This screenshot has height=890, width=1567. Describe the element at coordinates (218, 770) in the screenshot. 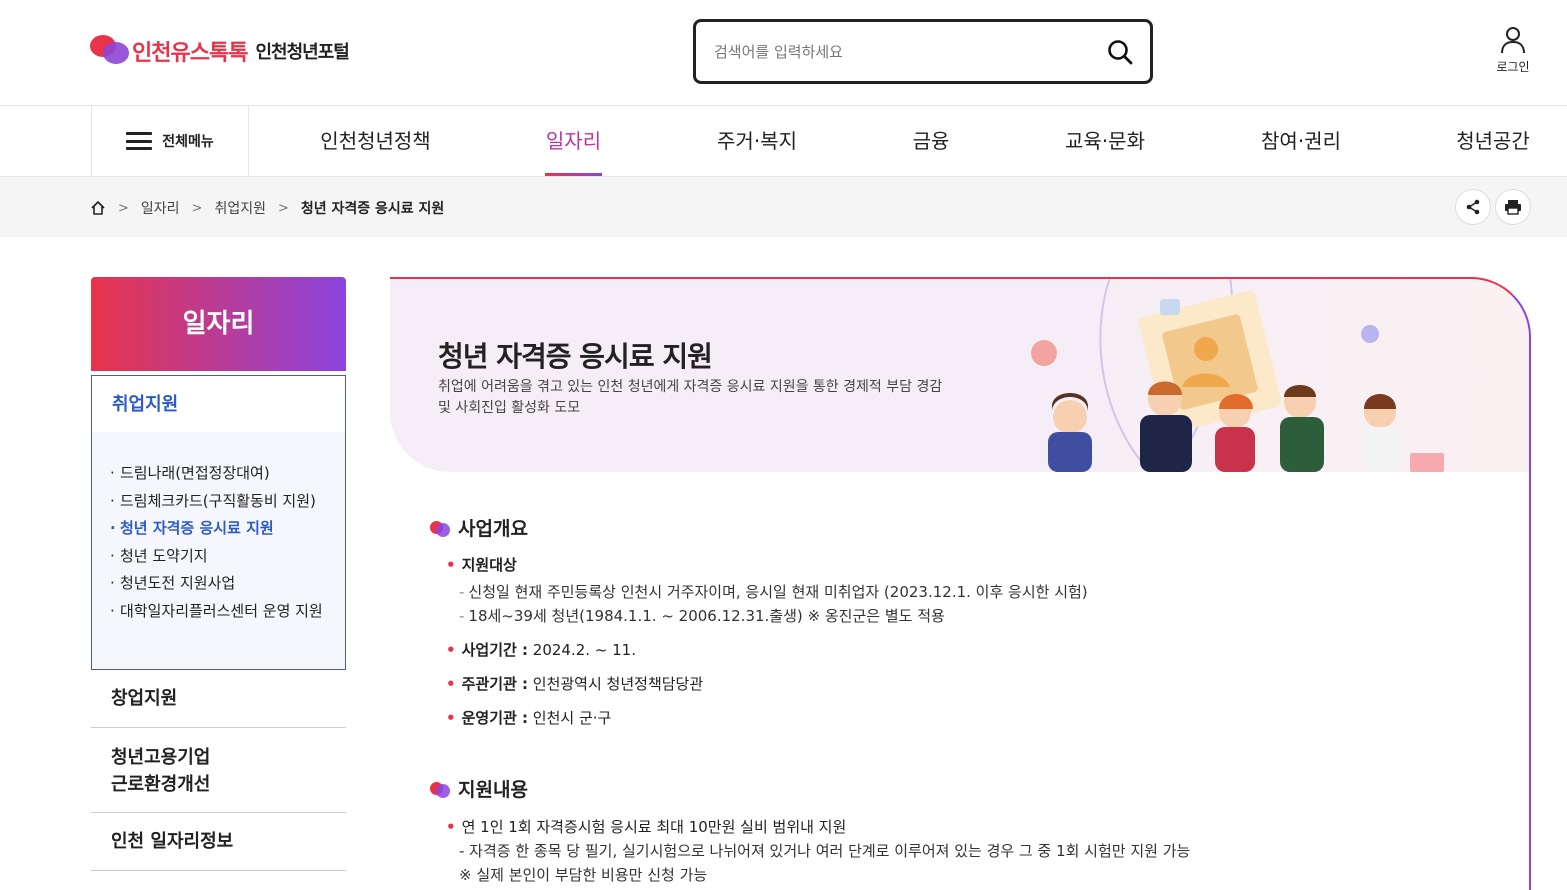

I see `sidebar-item-workplace-improvement: 청년고용기업 근로환경개선` at that location.